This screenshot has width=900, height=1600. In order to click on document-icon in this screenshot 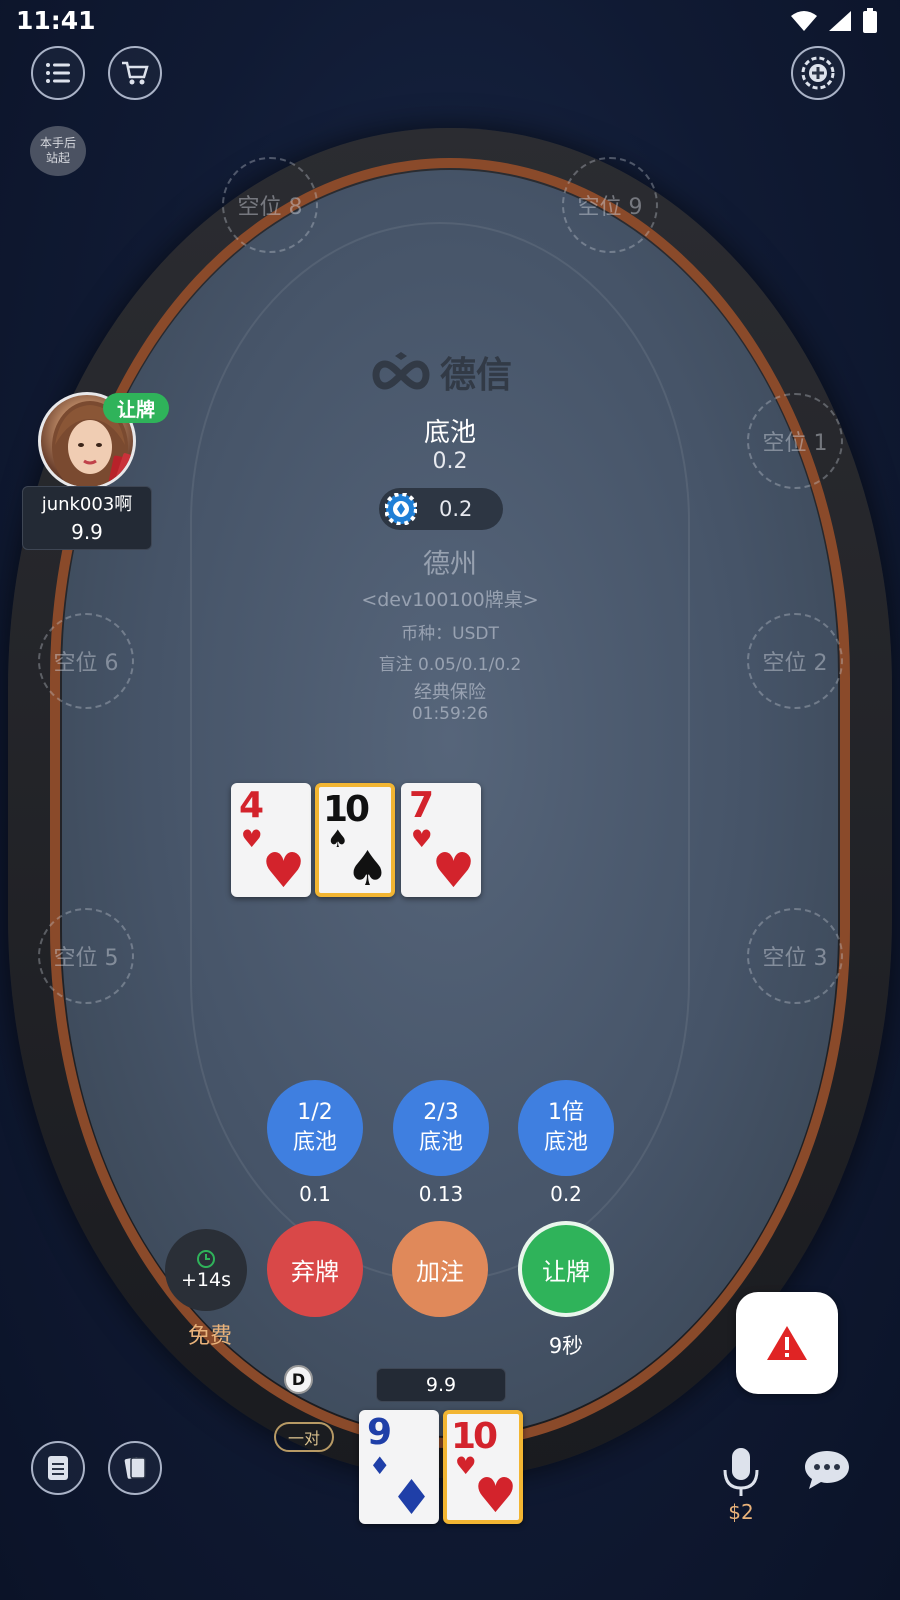, I will do `click(58, 1468)`.